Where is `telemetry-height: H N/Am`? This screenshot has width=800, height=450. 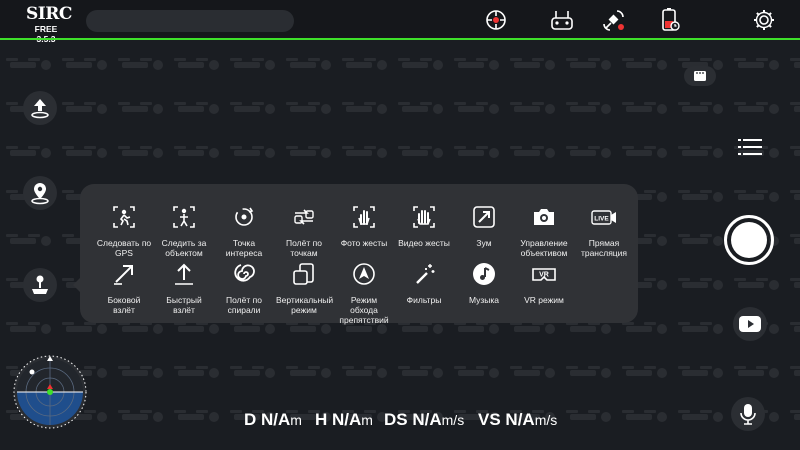 telemetry-height: H N/Am is located at coordinates (344, 420).